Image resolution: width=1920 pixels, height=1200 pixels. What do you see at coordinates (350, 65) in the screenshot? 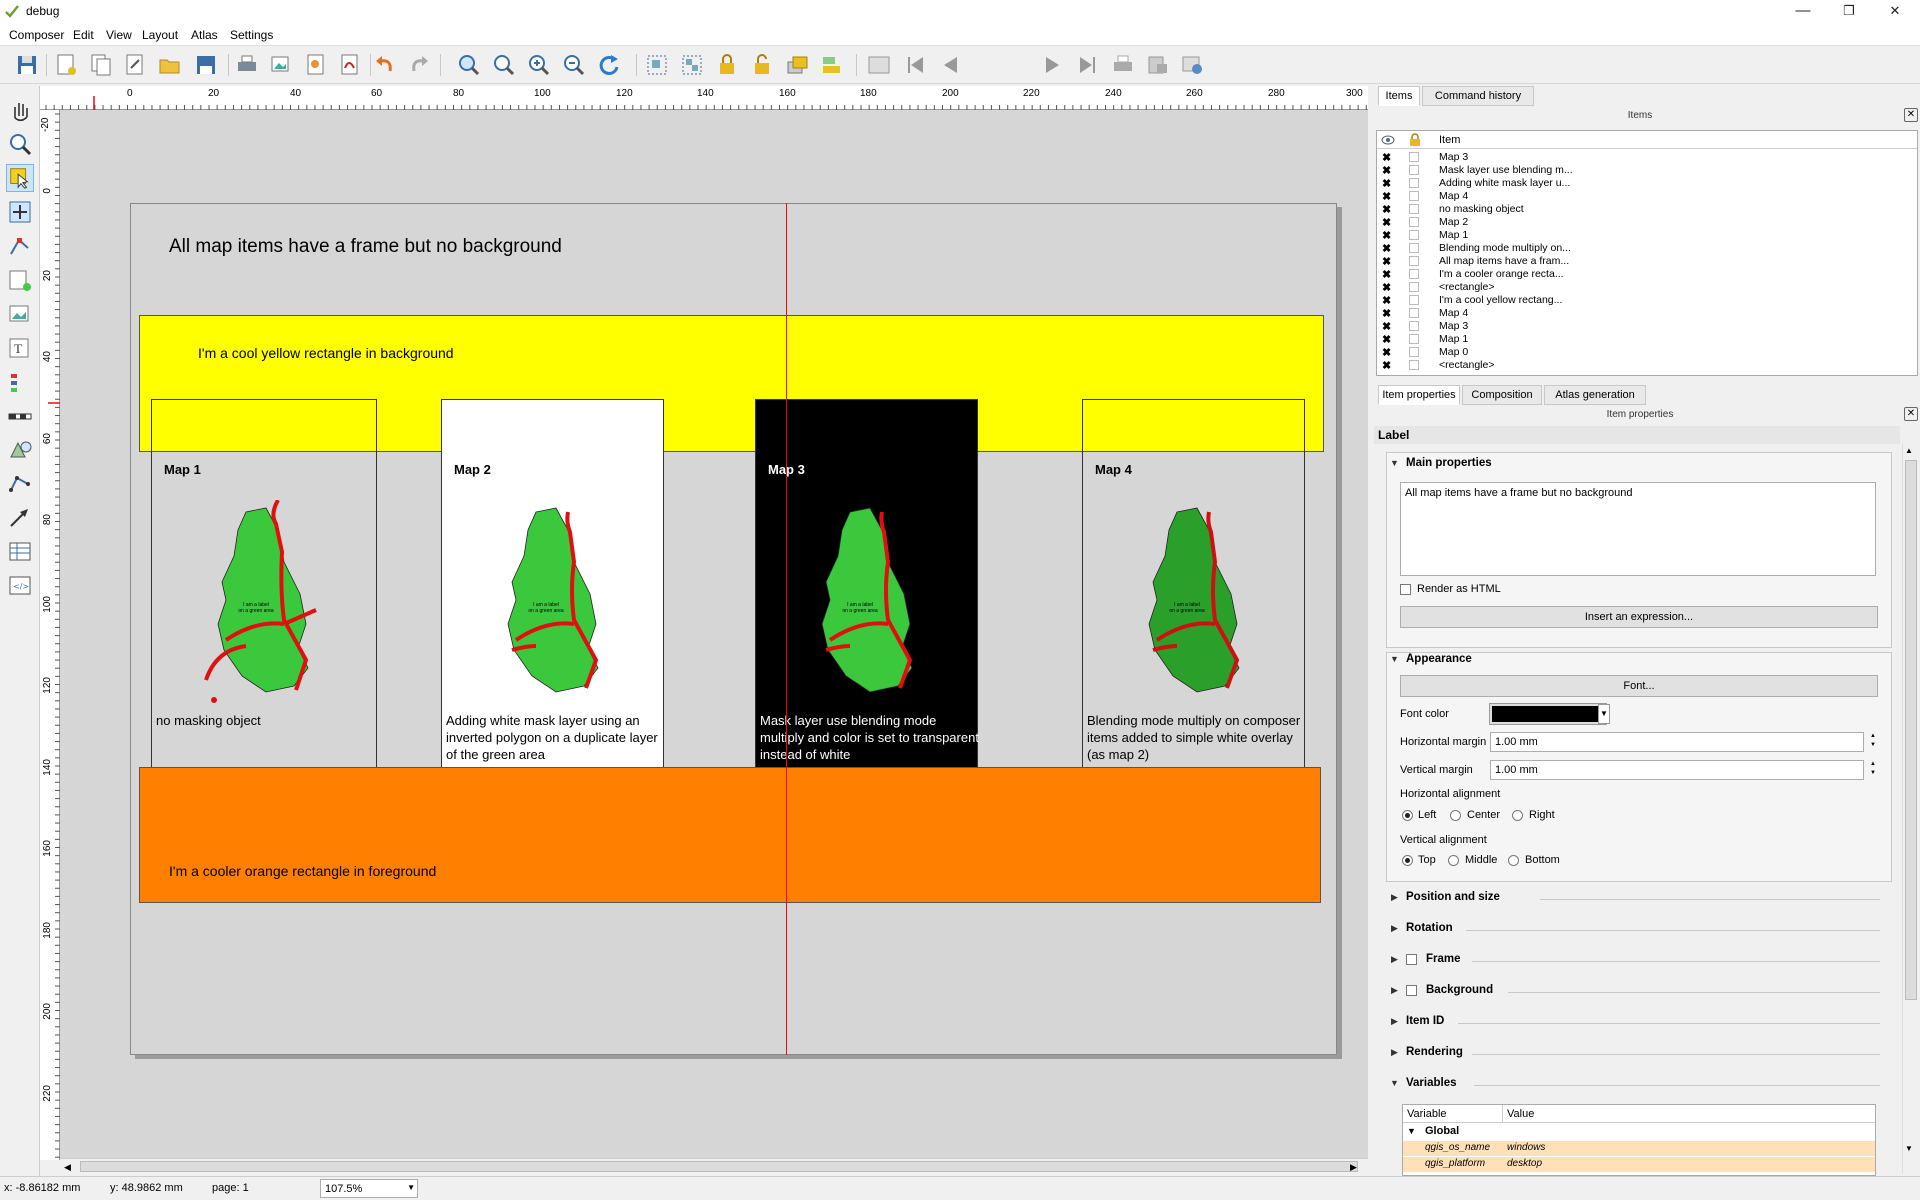
I see `export-pdf-icon` at bounding box center [350, 65].